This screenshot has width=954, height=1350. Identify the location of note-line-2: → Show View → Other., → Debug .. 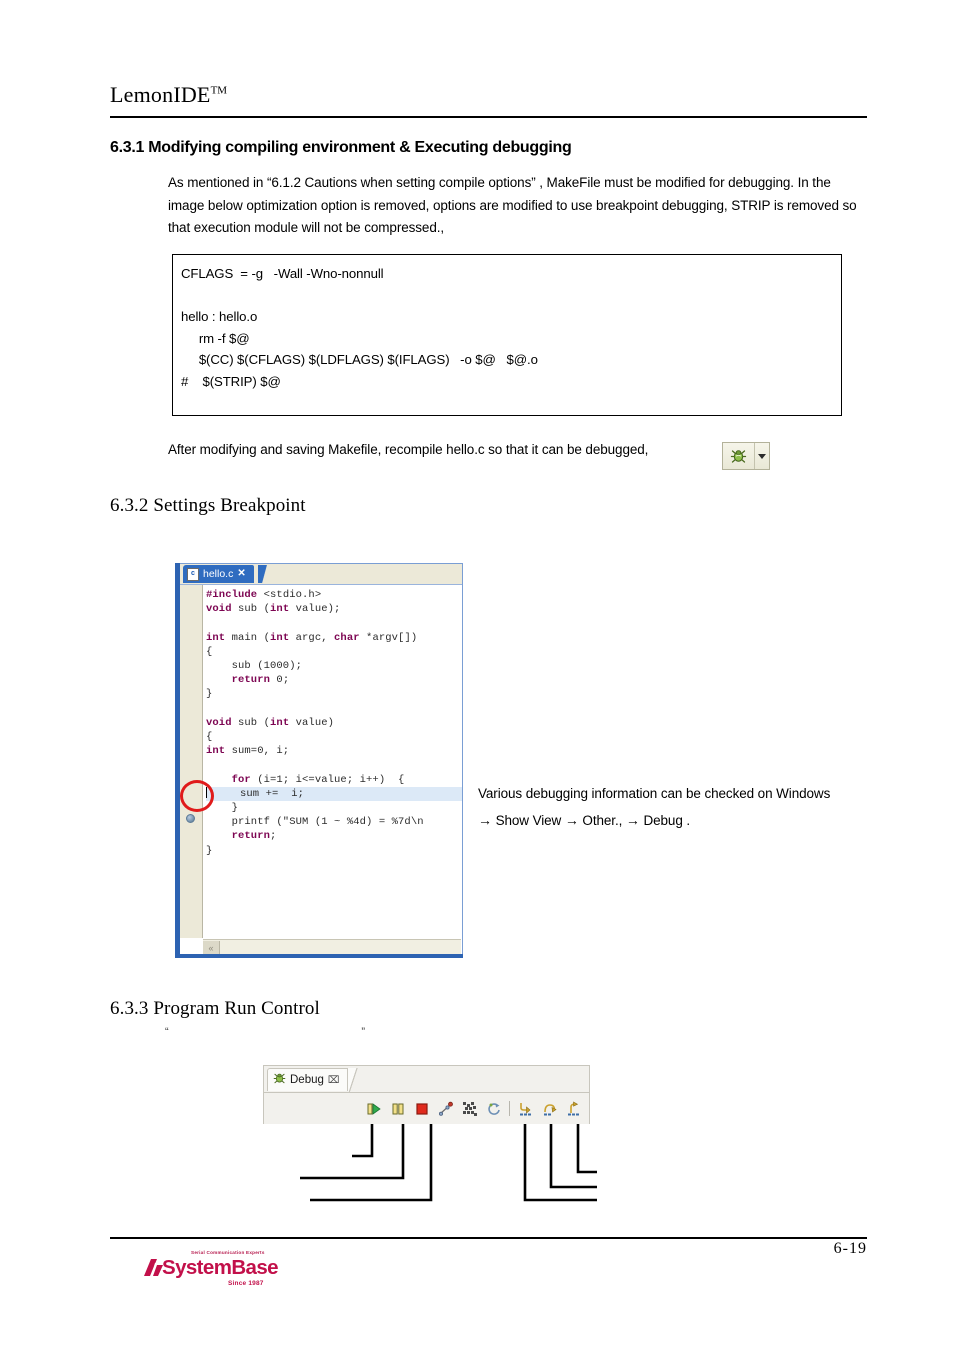
(678, 820).